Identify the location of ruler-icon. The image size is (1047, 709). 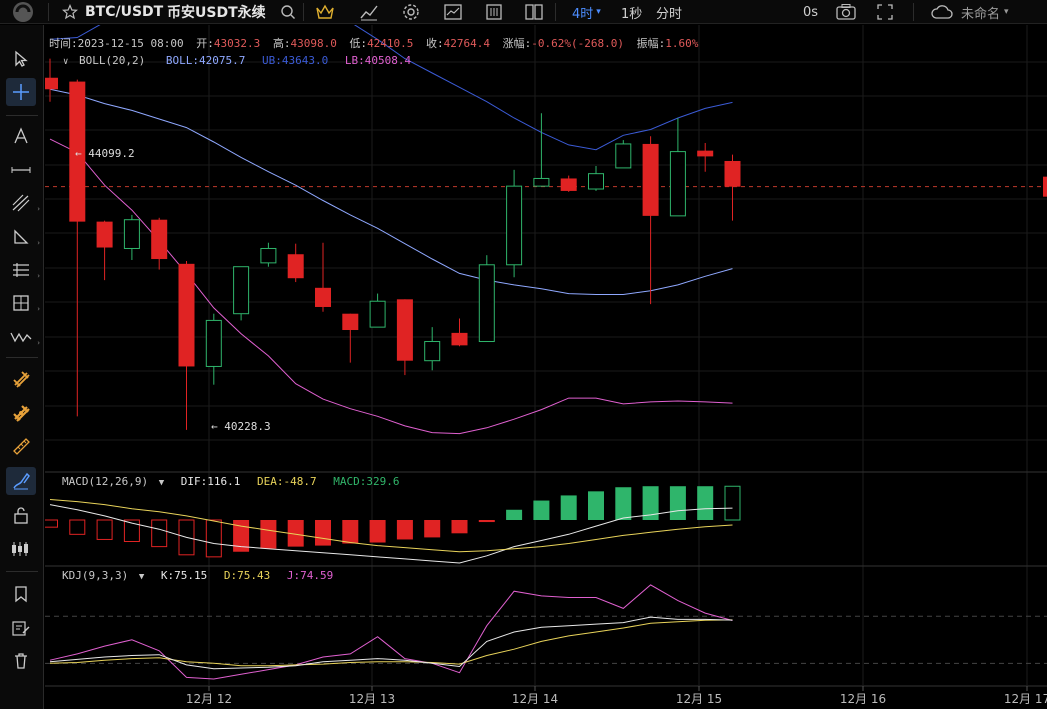
(21, 446).